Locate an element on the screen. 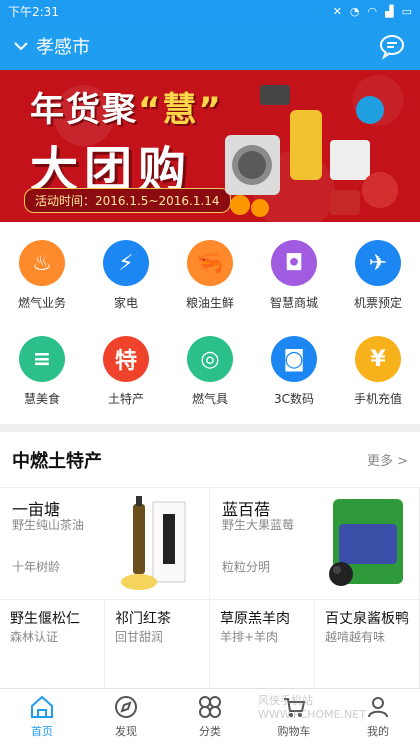  product-name: 野生偃松仁 is located at coordinates (45, 619).